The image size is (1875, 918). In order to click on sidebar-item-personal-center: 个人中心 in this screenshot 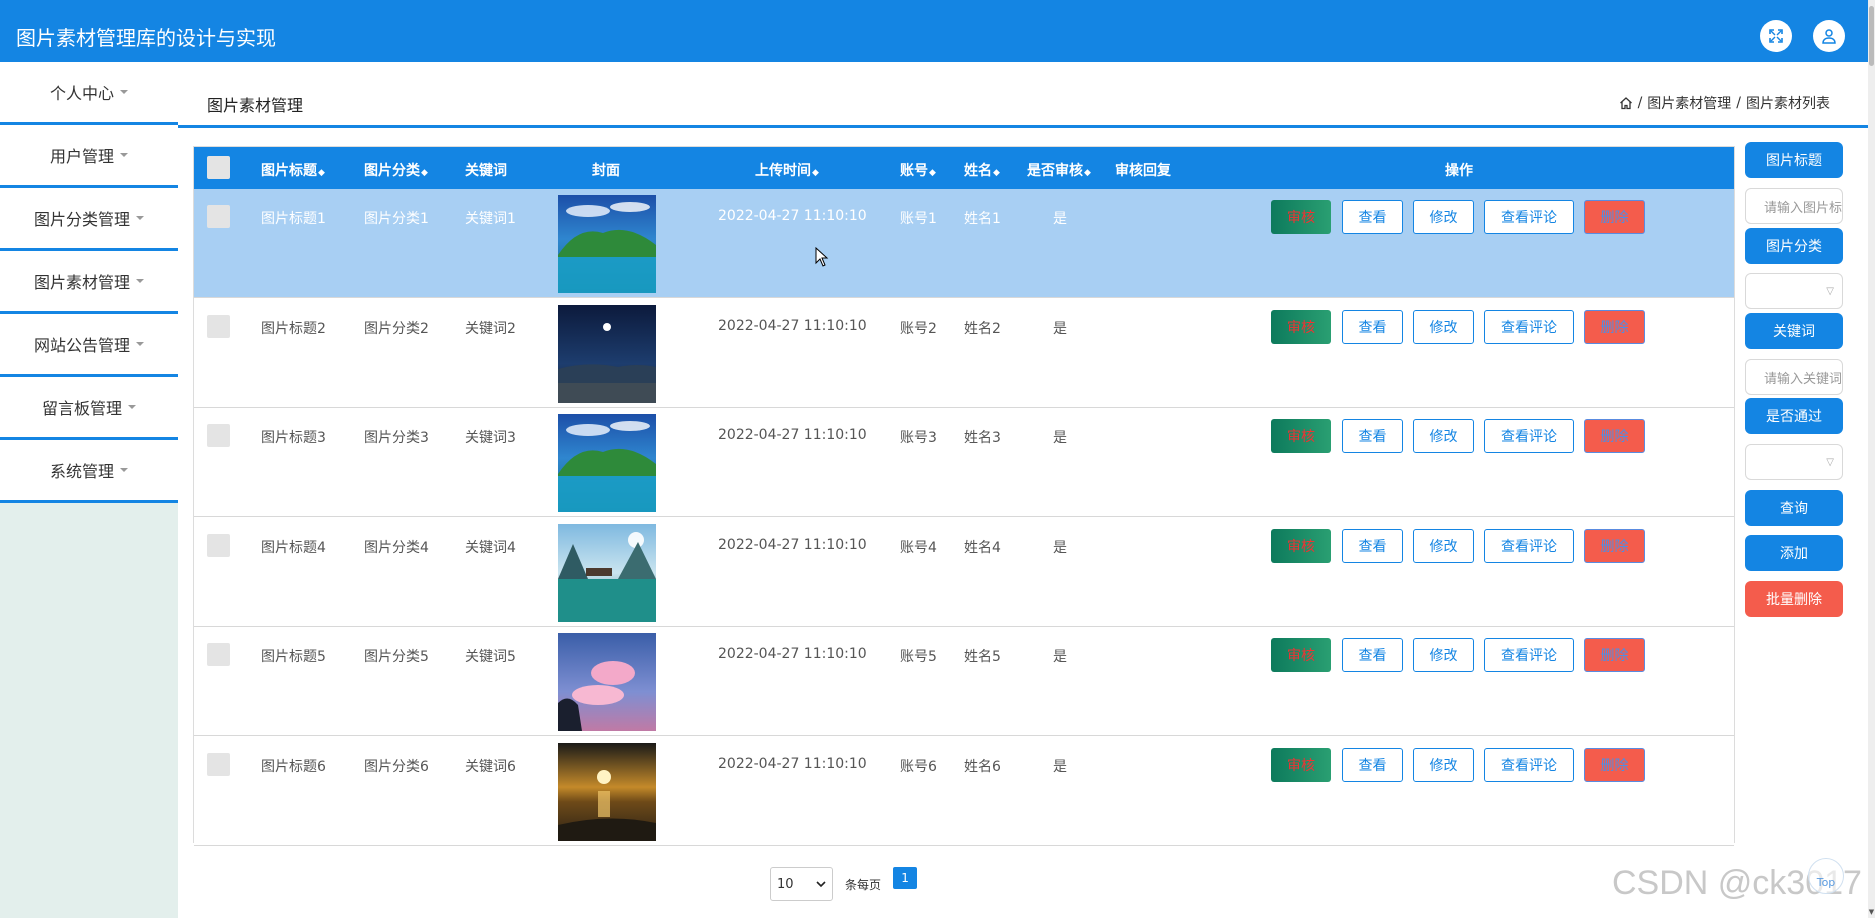, I will do `click(89, 93)`.